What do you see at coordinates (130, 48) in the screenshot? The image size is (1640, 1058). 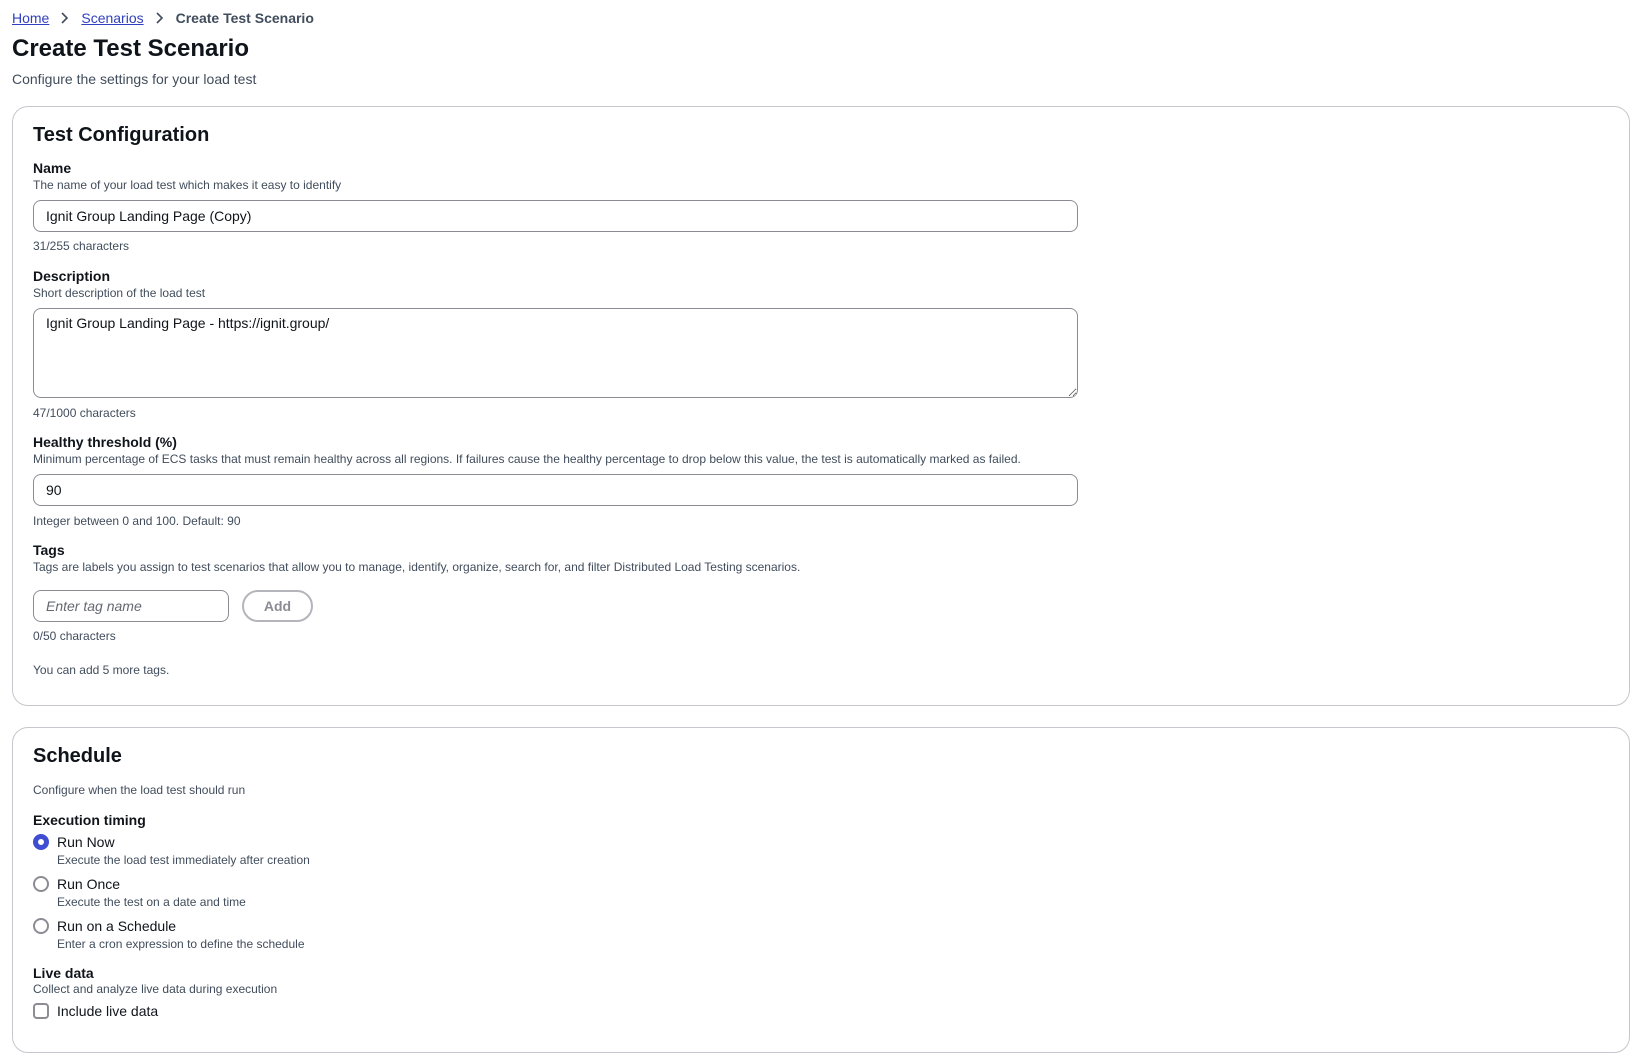 I see `page-title: Create Test Scenario` at bounding box center [130, 48].